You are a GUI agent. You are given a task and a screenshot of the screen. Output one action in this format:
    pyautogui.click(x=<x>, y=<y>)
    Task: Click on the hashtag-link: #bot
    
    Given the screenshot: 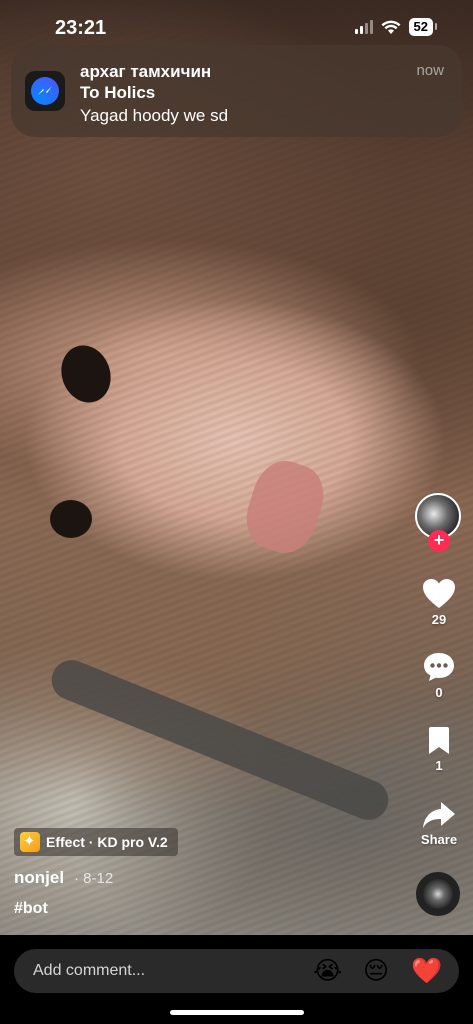 What is the action you would take?
    pyautogui.click(x=31, y=909)
    